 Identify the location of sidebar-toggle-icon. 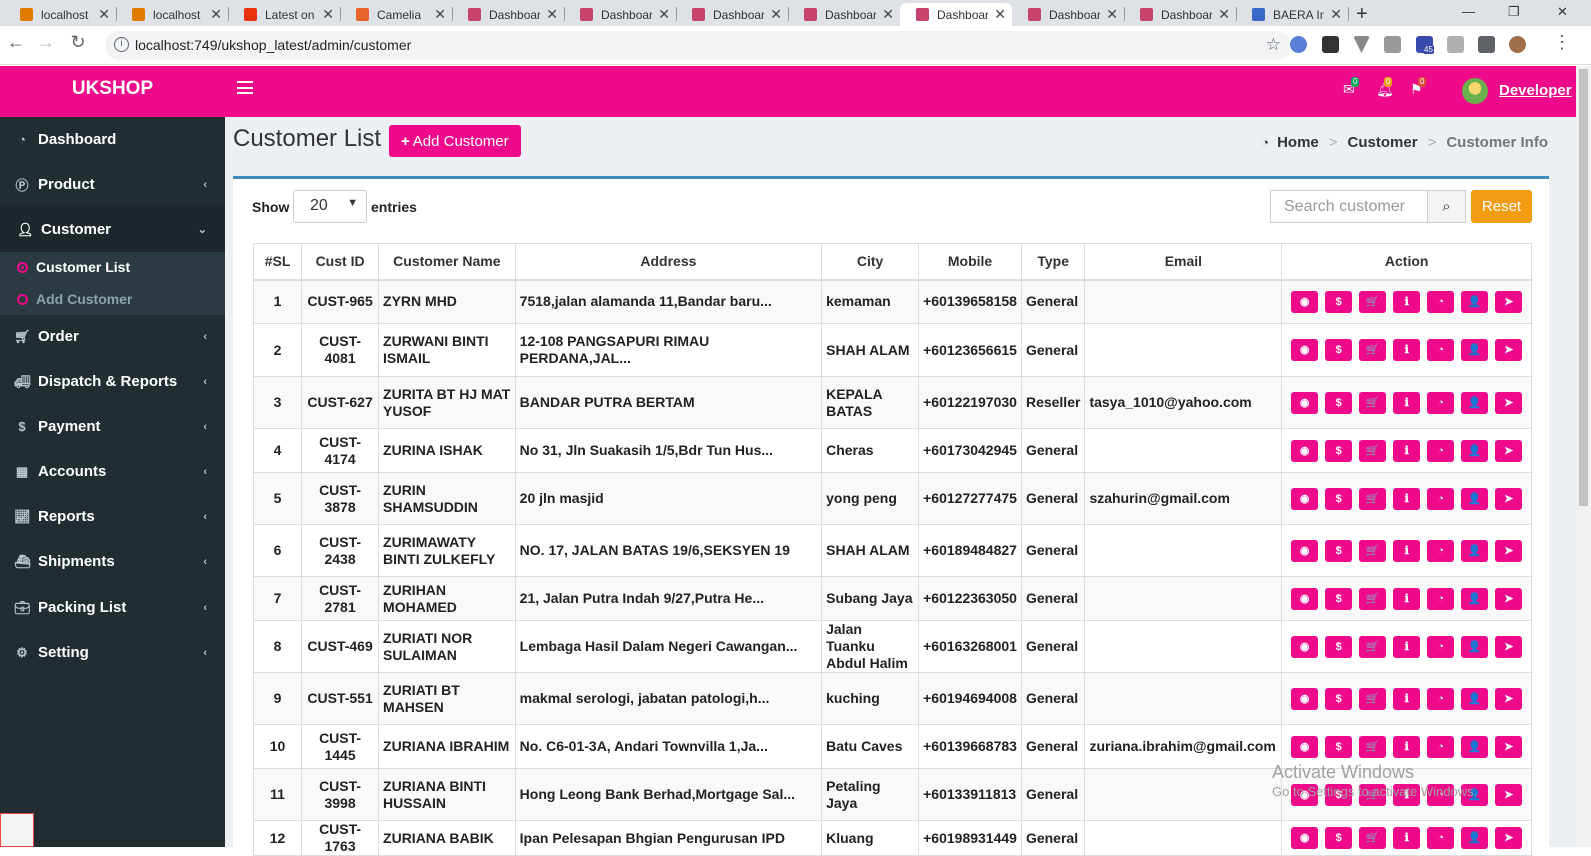
(245, 87).